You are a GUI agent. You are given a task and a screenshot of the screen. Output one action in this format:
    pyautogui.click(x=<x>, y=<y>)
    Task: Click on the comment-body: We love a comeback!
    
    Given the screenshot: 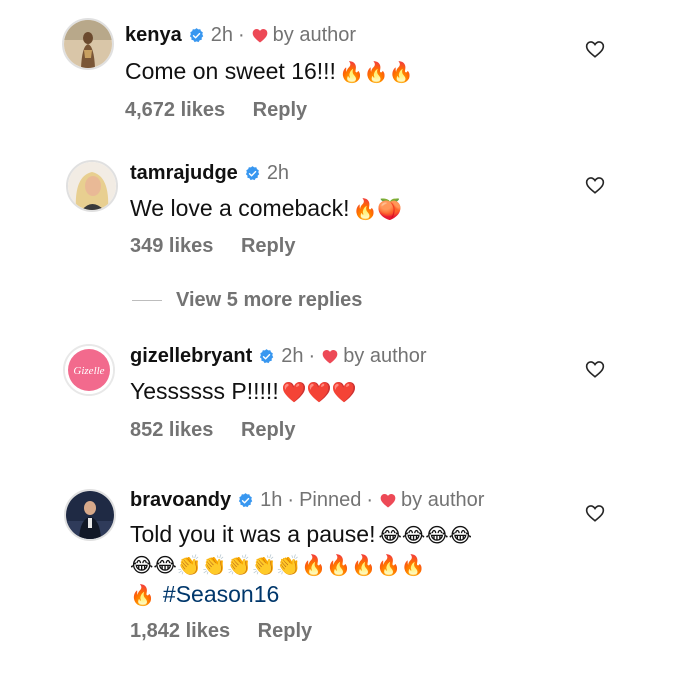 What is the action you would take?
    pyautogui.click(x=240, y=208)
    